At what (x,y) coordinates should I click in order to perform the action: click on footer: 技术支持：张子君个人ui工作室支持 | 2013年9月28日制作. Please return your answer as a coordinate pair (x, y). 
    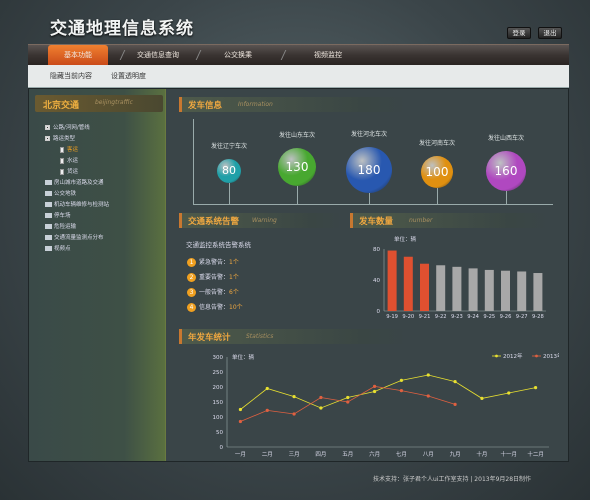
    Looking at the image, I should click on (452, 479).